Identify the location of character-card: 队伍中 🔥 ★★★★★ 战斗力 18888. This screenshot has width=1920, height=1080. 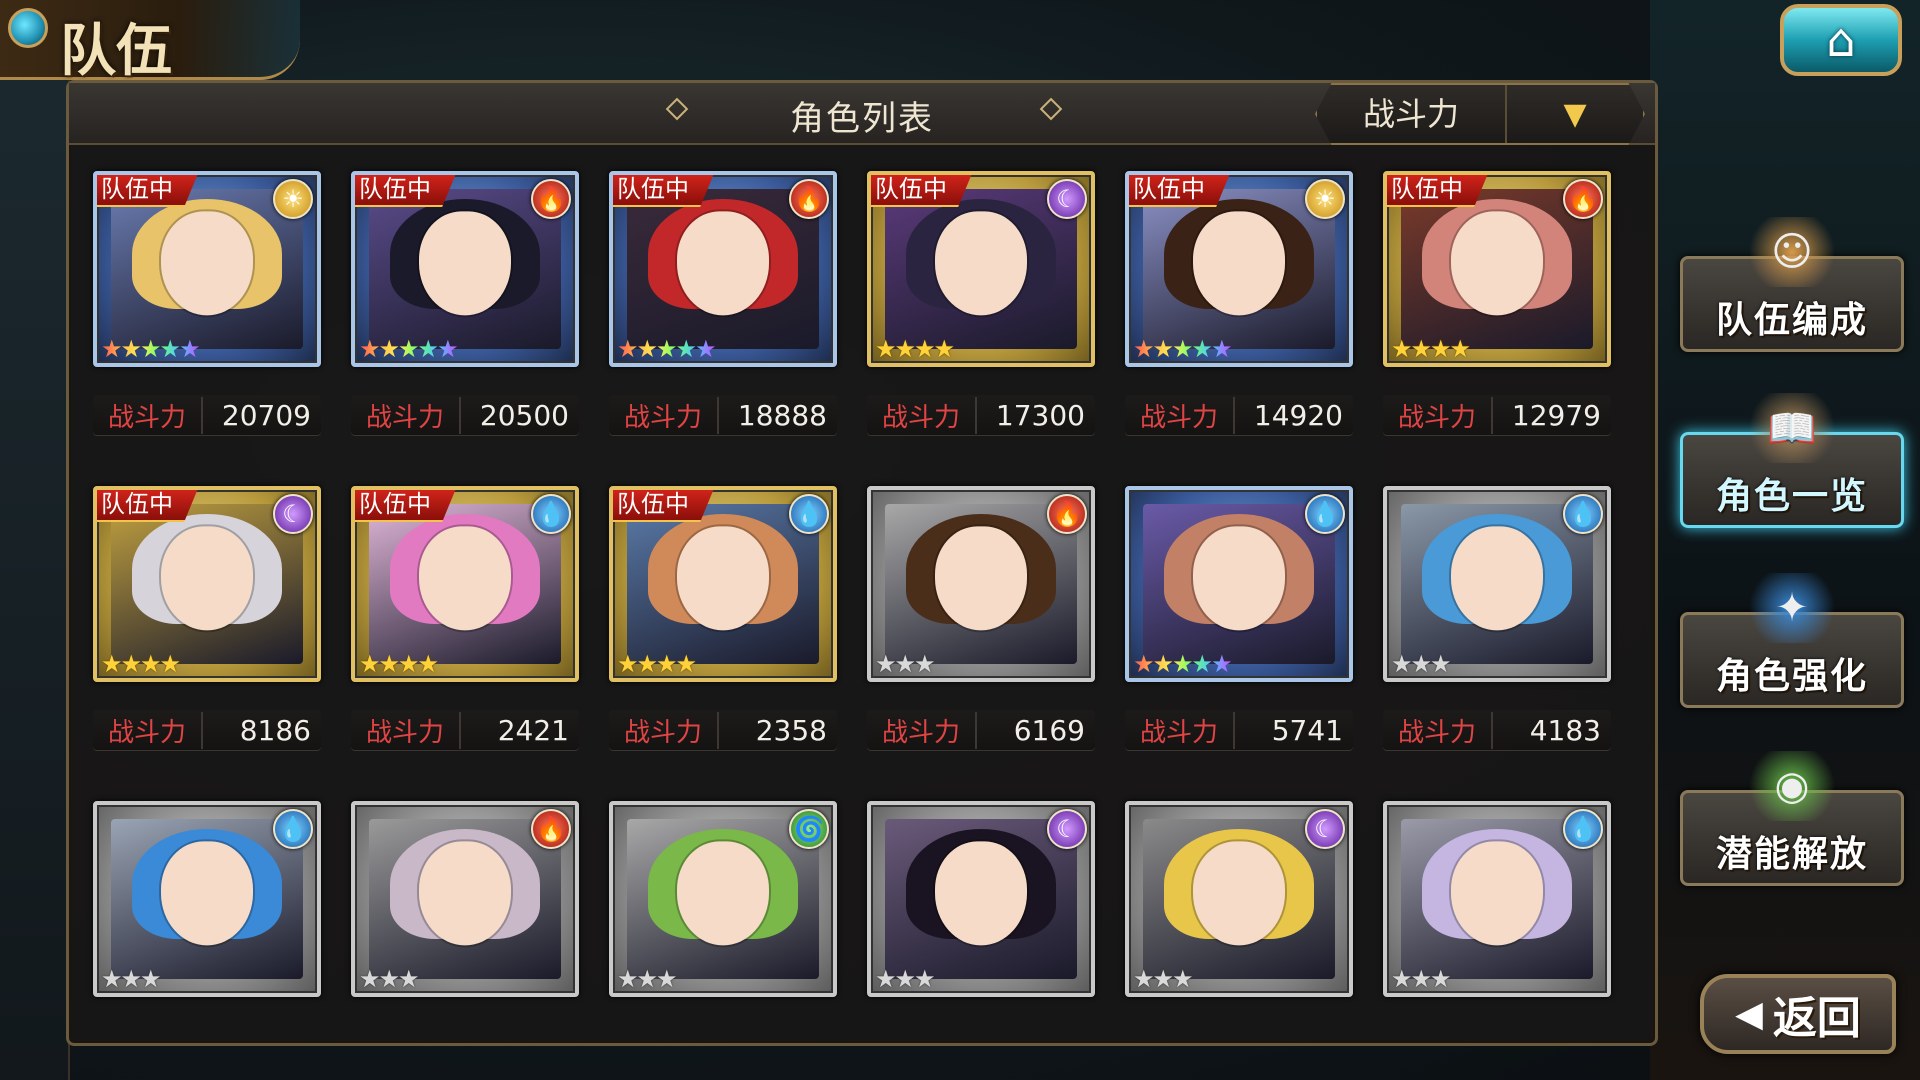
(723, 328).